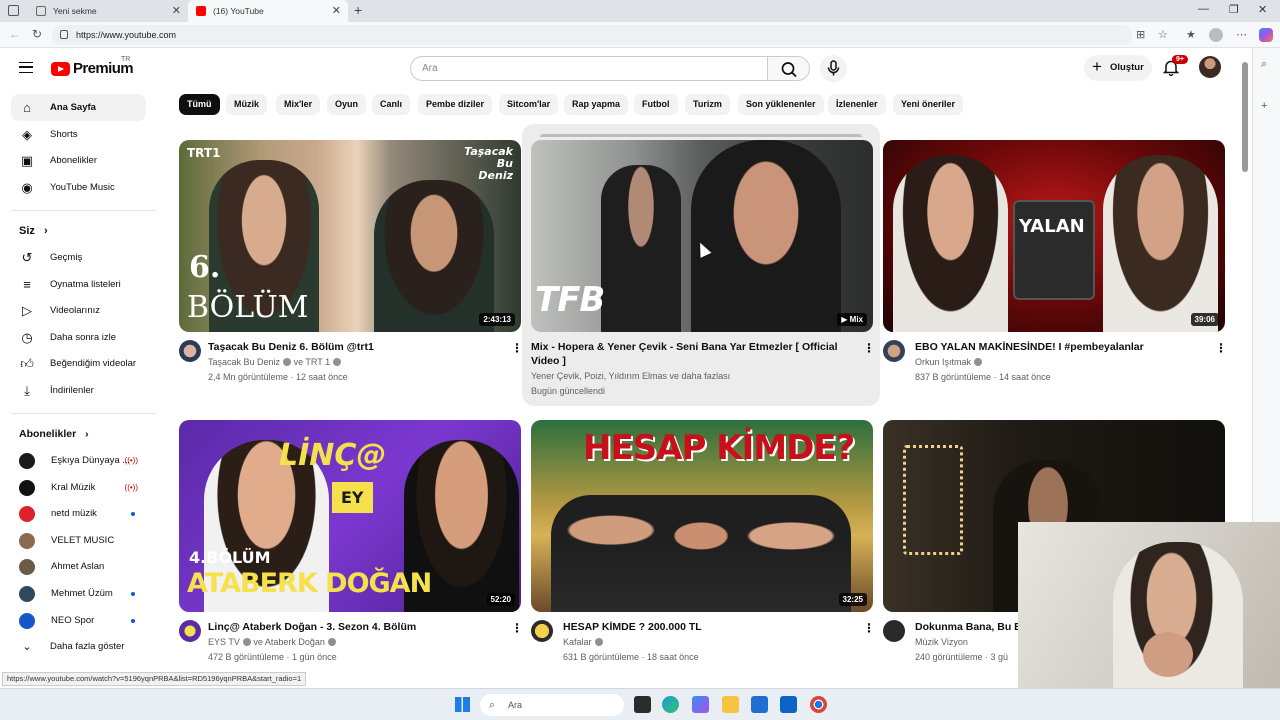 Image resolution: width=1280 pixels, height=720 pixels. Describe the element at coordinates (54, 434) in the screenshot. I see `sidebar-subscriptions-heading: Abonelikler ›` at that location.